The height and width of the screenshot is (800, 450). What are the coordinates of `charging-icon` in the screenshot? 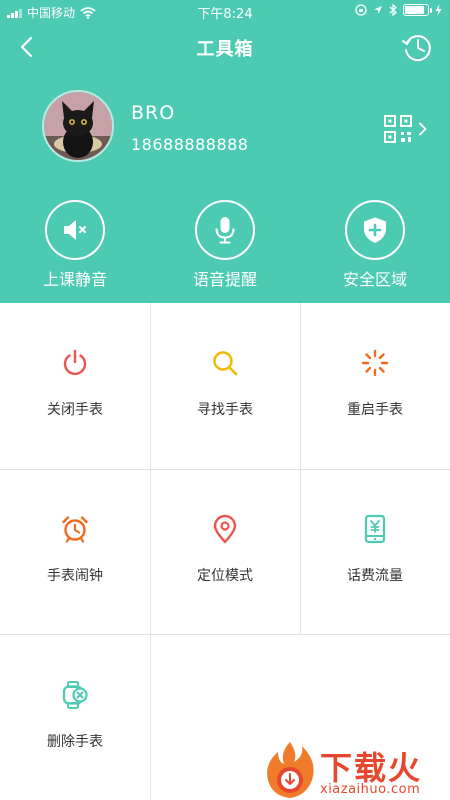 It's located at (438, 10).